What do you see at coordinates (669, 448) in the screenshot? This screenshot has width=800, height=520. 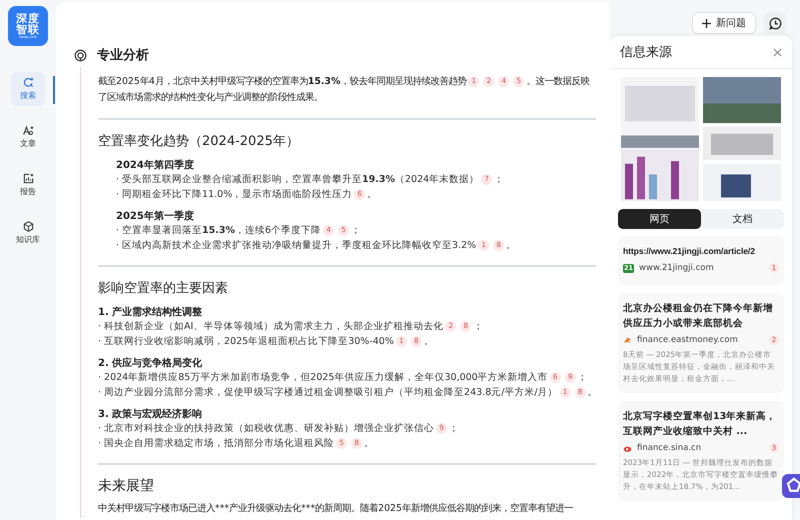 I see `site-domain: finance.sina.cn` at bounding box center [669, 448].